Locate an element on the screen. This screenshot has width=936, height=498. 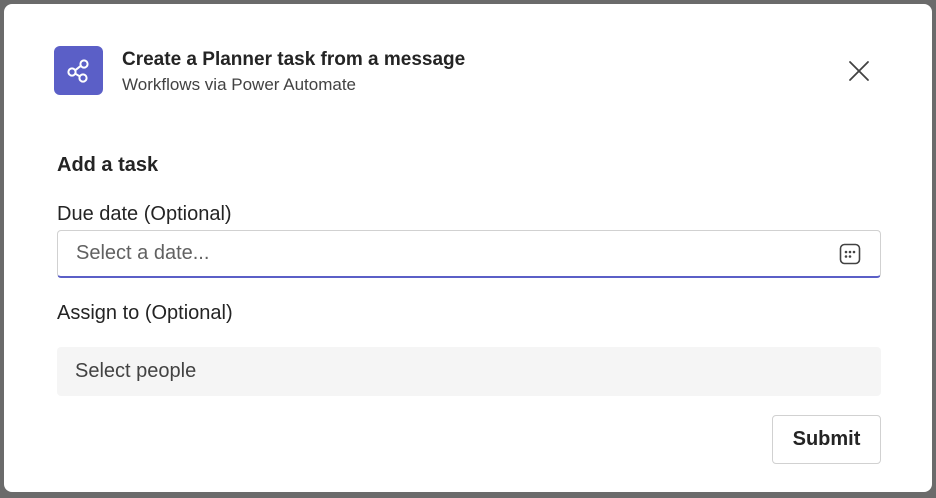
close-button is located at coordinates (859, 71).